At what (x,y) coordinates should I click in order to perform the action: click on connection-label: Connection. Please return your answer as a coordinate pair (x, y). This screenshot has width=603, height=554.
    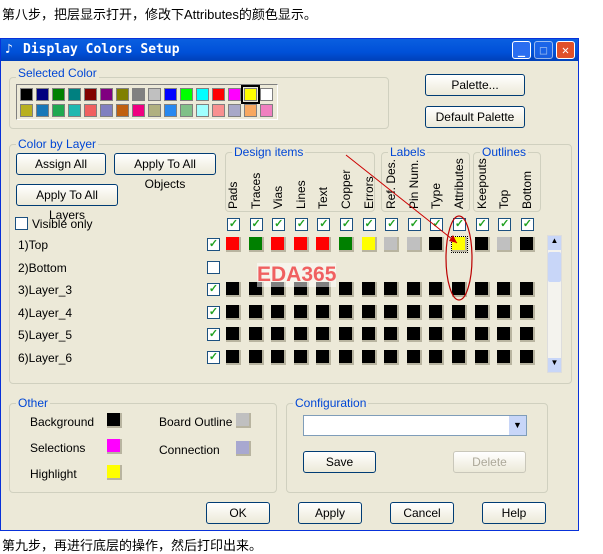
    Looking at the image, I should click on (189, 450).